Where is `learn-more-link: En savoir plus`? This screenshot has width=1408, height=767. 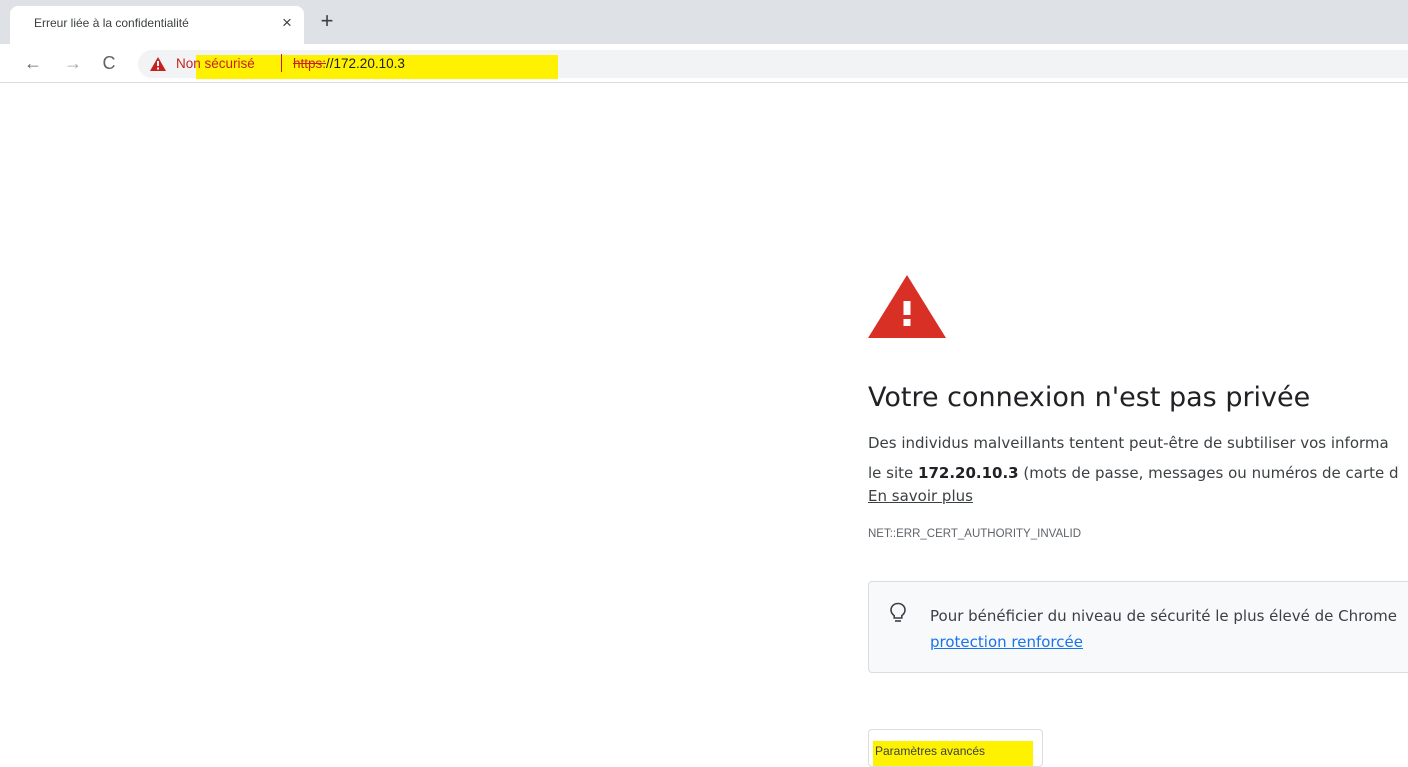 learn-more-link: En savoir plus is located at coordinates (920, 496).